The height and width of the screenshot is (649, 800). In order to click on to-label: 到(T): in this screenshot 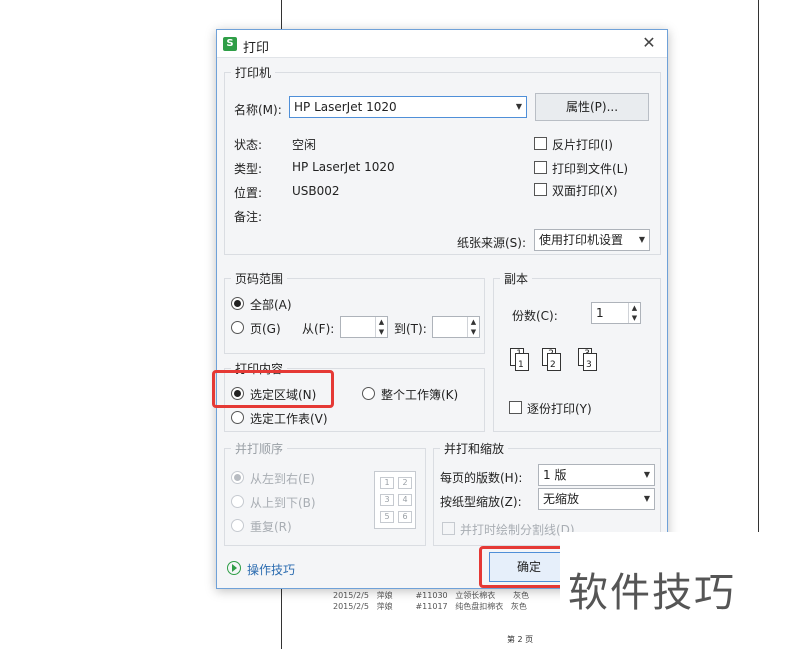, I will do `click(410, 329)`.